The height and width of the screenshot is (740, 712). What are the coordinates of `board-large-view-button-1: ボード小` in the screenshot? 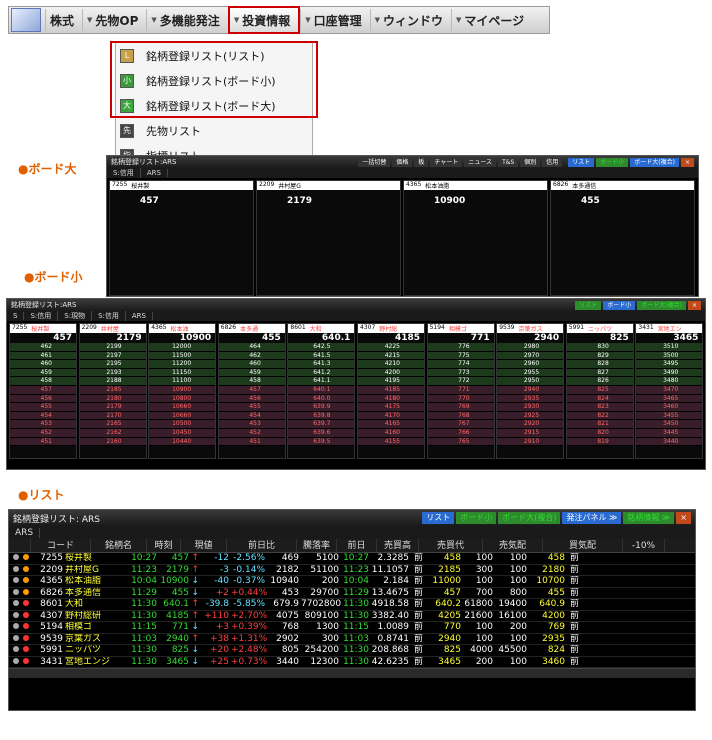 It's located at (612, 162).